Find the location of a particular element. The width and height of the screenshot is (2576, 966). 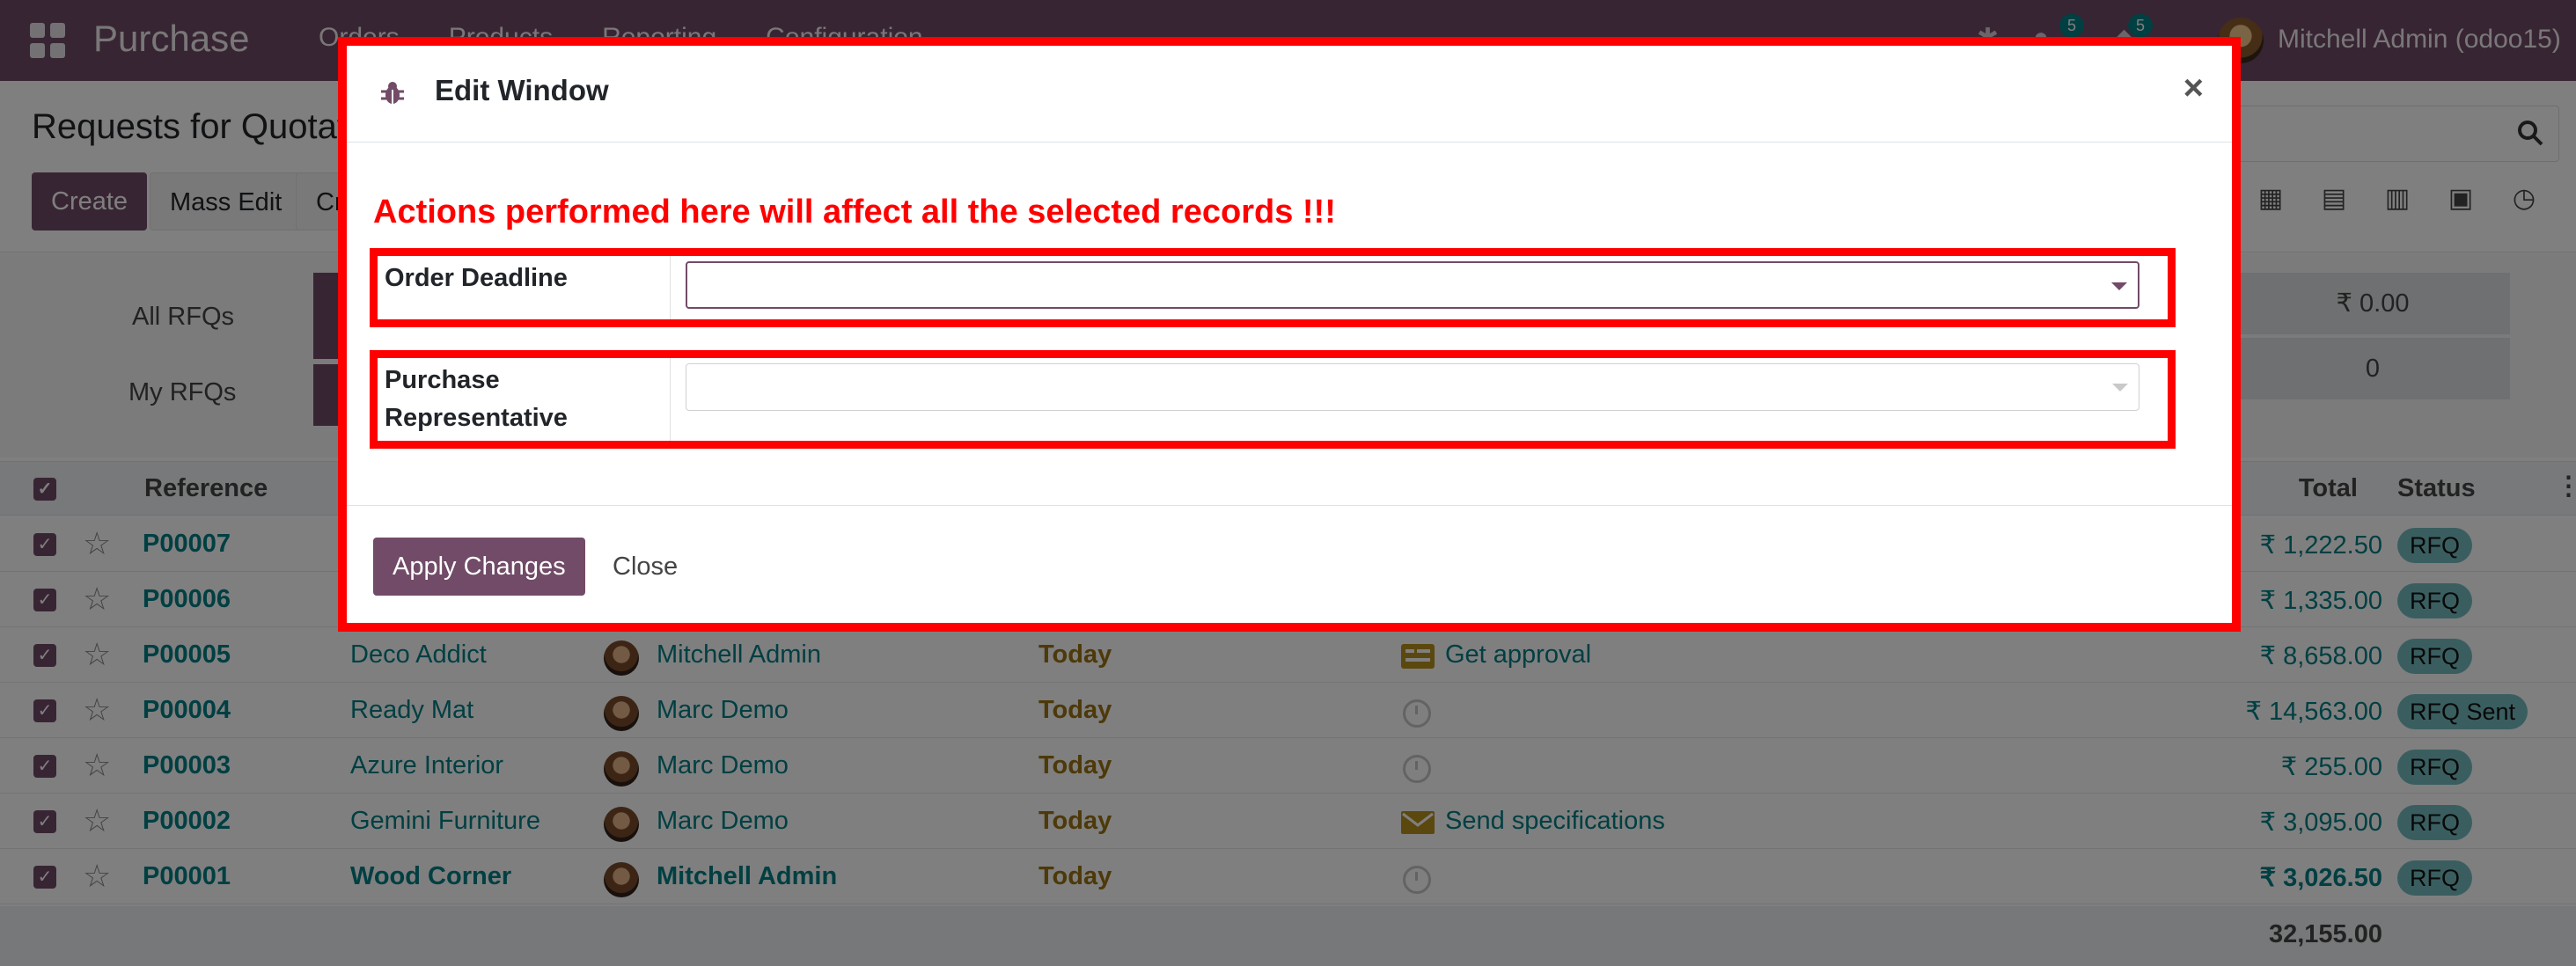

apply-changes-button: Apply Changes is located at coordinates (479, 567).